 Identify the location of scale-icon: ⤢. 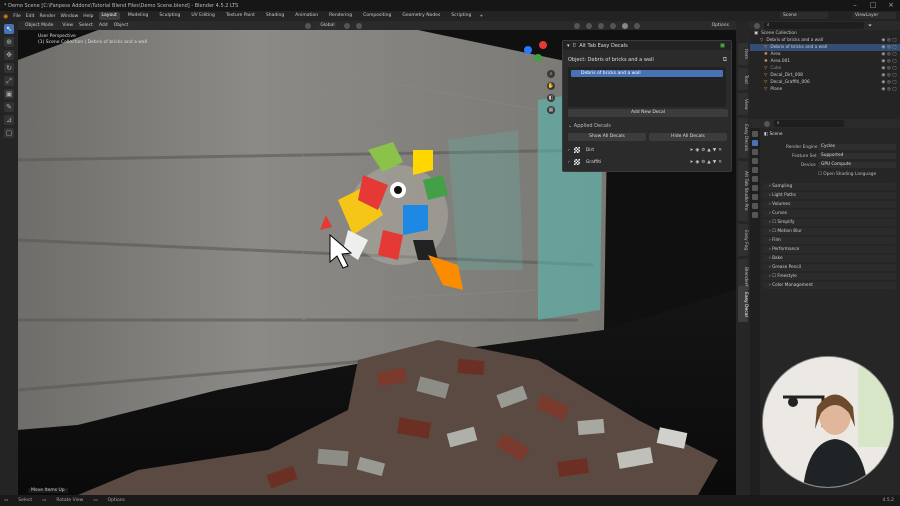
(9, 81).